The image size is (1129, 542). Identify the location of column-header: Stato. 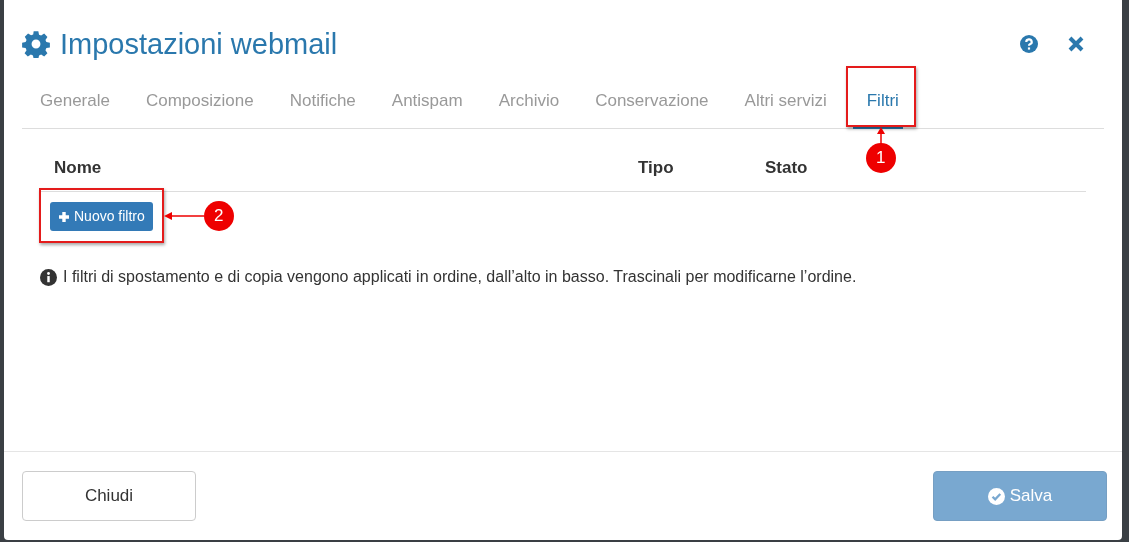
(786, 168).